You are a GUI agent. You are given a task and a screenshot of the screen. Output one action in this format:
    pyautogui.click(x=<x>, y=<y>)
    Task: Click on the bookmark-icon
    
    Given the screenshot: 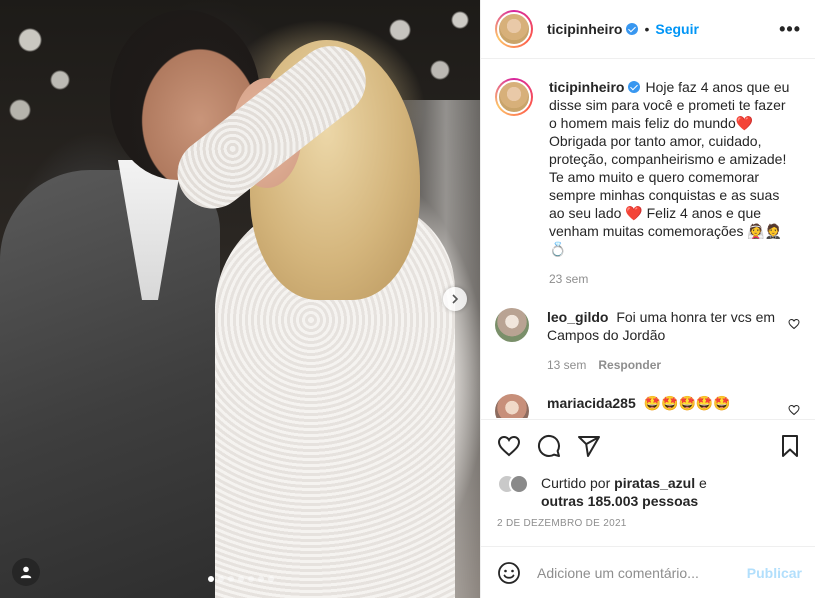 What is the action you would take?
    pyautogui.click(x=790, y=446)
    